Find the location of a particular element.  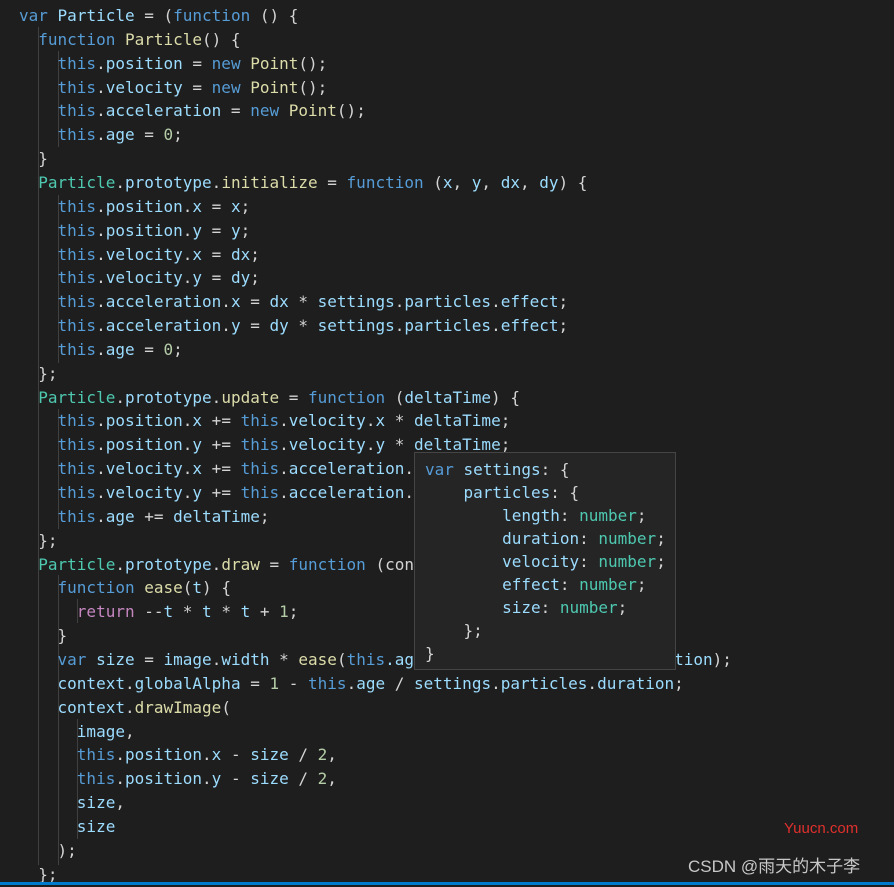

code-line: particles: { is located at coordinates (502, 492).